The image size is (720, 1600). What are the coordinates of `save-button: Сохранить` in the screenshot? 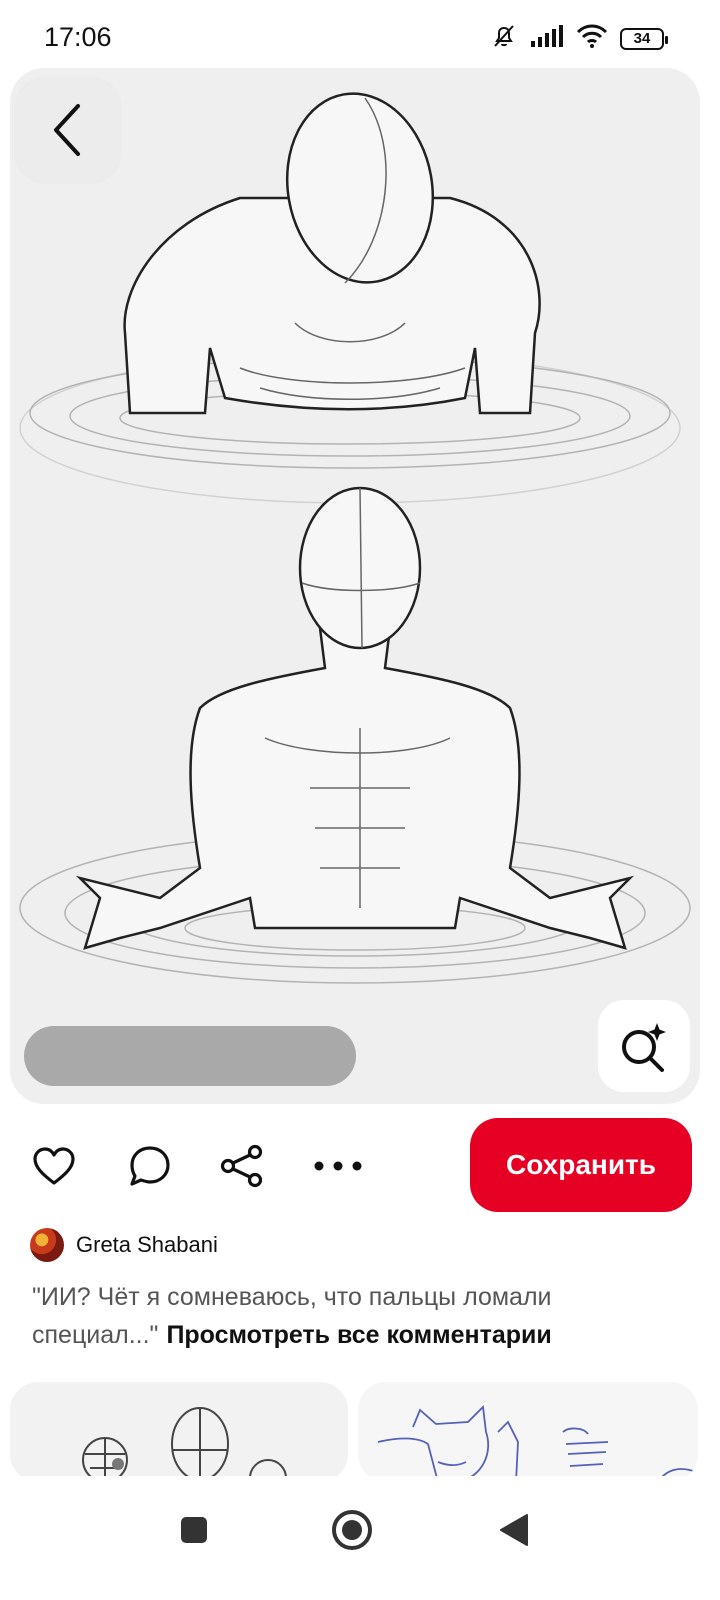 It's located at (581, 1165).